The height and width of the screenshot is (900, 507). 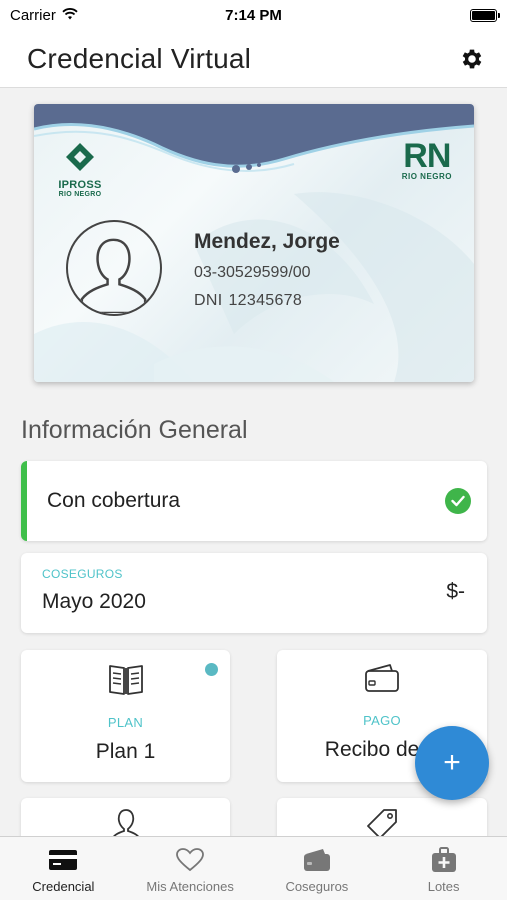 I want to click on coseguros-card: COSEGUROS Mayo 2020 $-, so click(x=254, y=593).